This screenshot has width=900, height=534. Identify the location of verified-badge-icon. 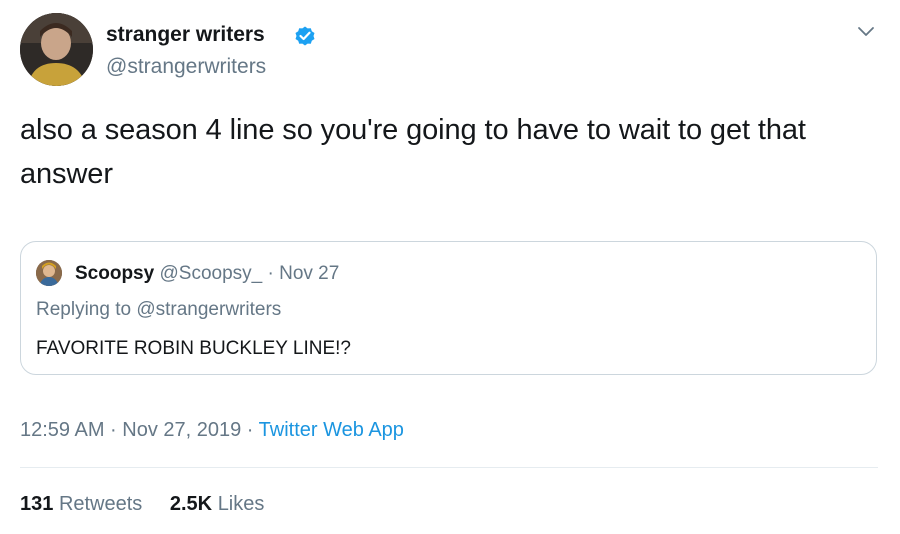
(305, 36).